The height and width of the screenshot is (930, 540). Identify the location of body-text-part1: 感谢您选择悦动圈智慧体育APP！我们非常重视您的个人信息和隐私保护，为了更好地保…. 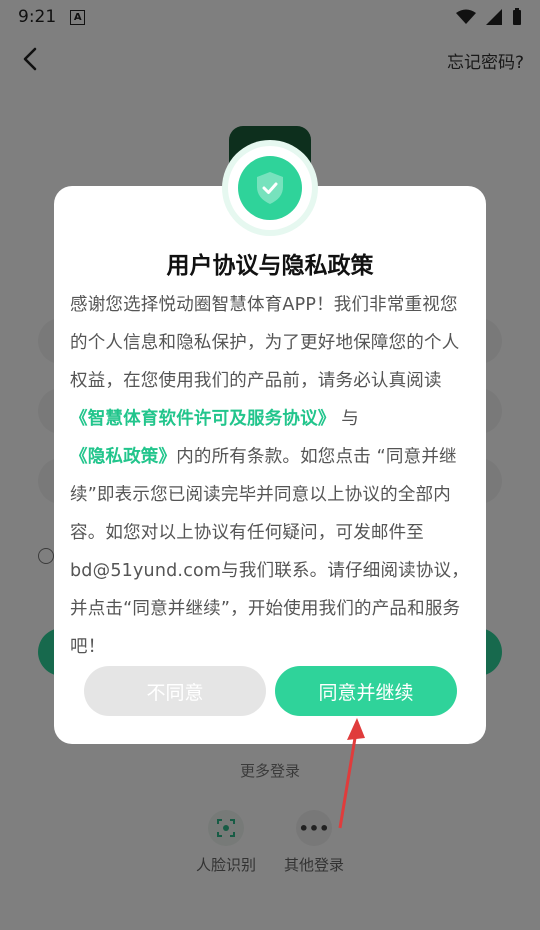
(265, 343).